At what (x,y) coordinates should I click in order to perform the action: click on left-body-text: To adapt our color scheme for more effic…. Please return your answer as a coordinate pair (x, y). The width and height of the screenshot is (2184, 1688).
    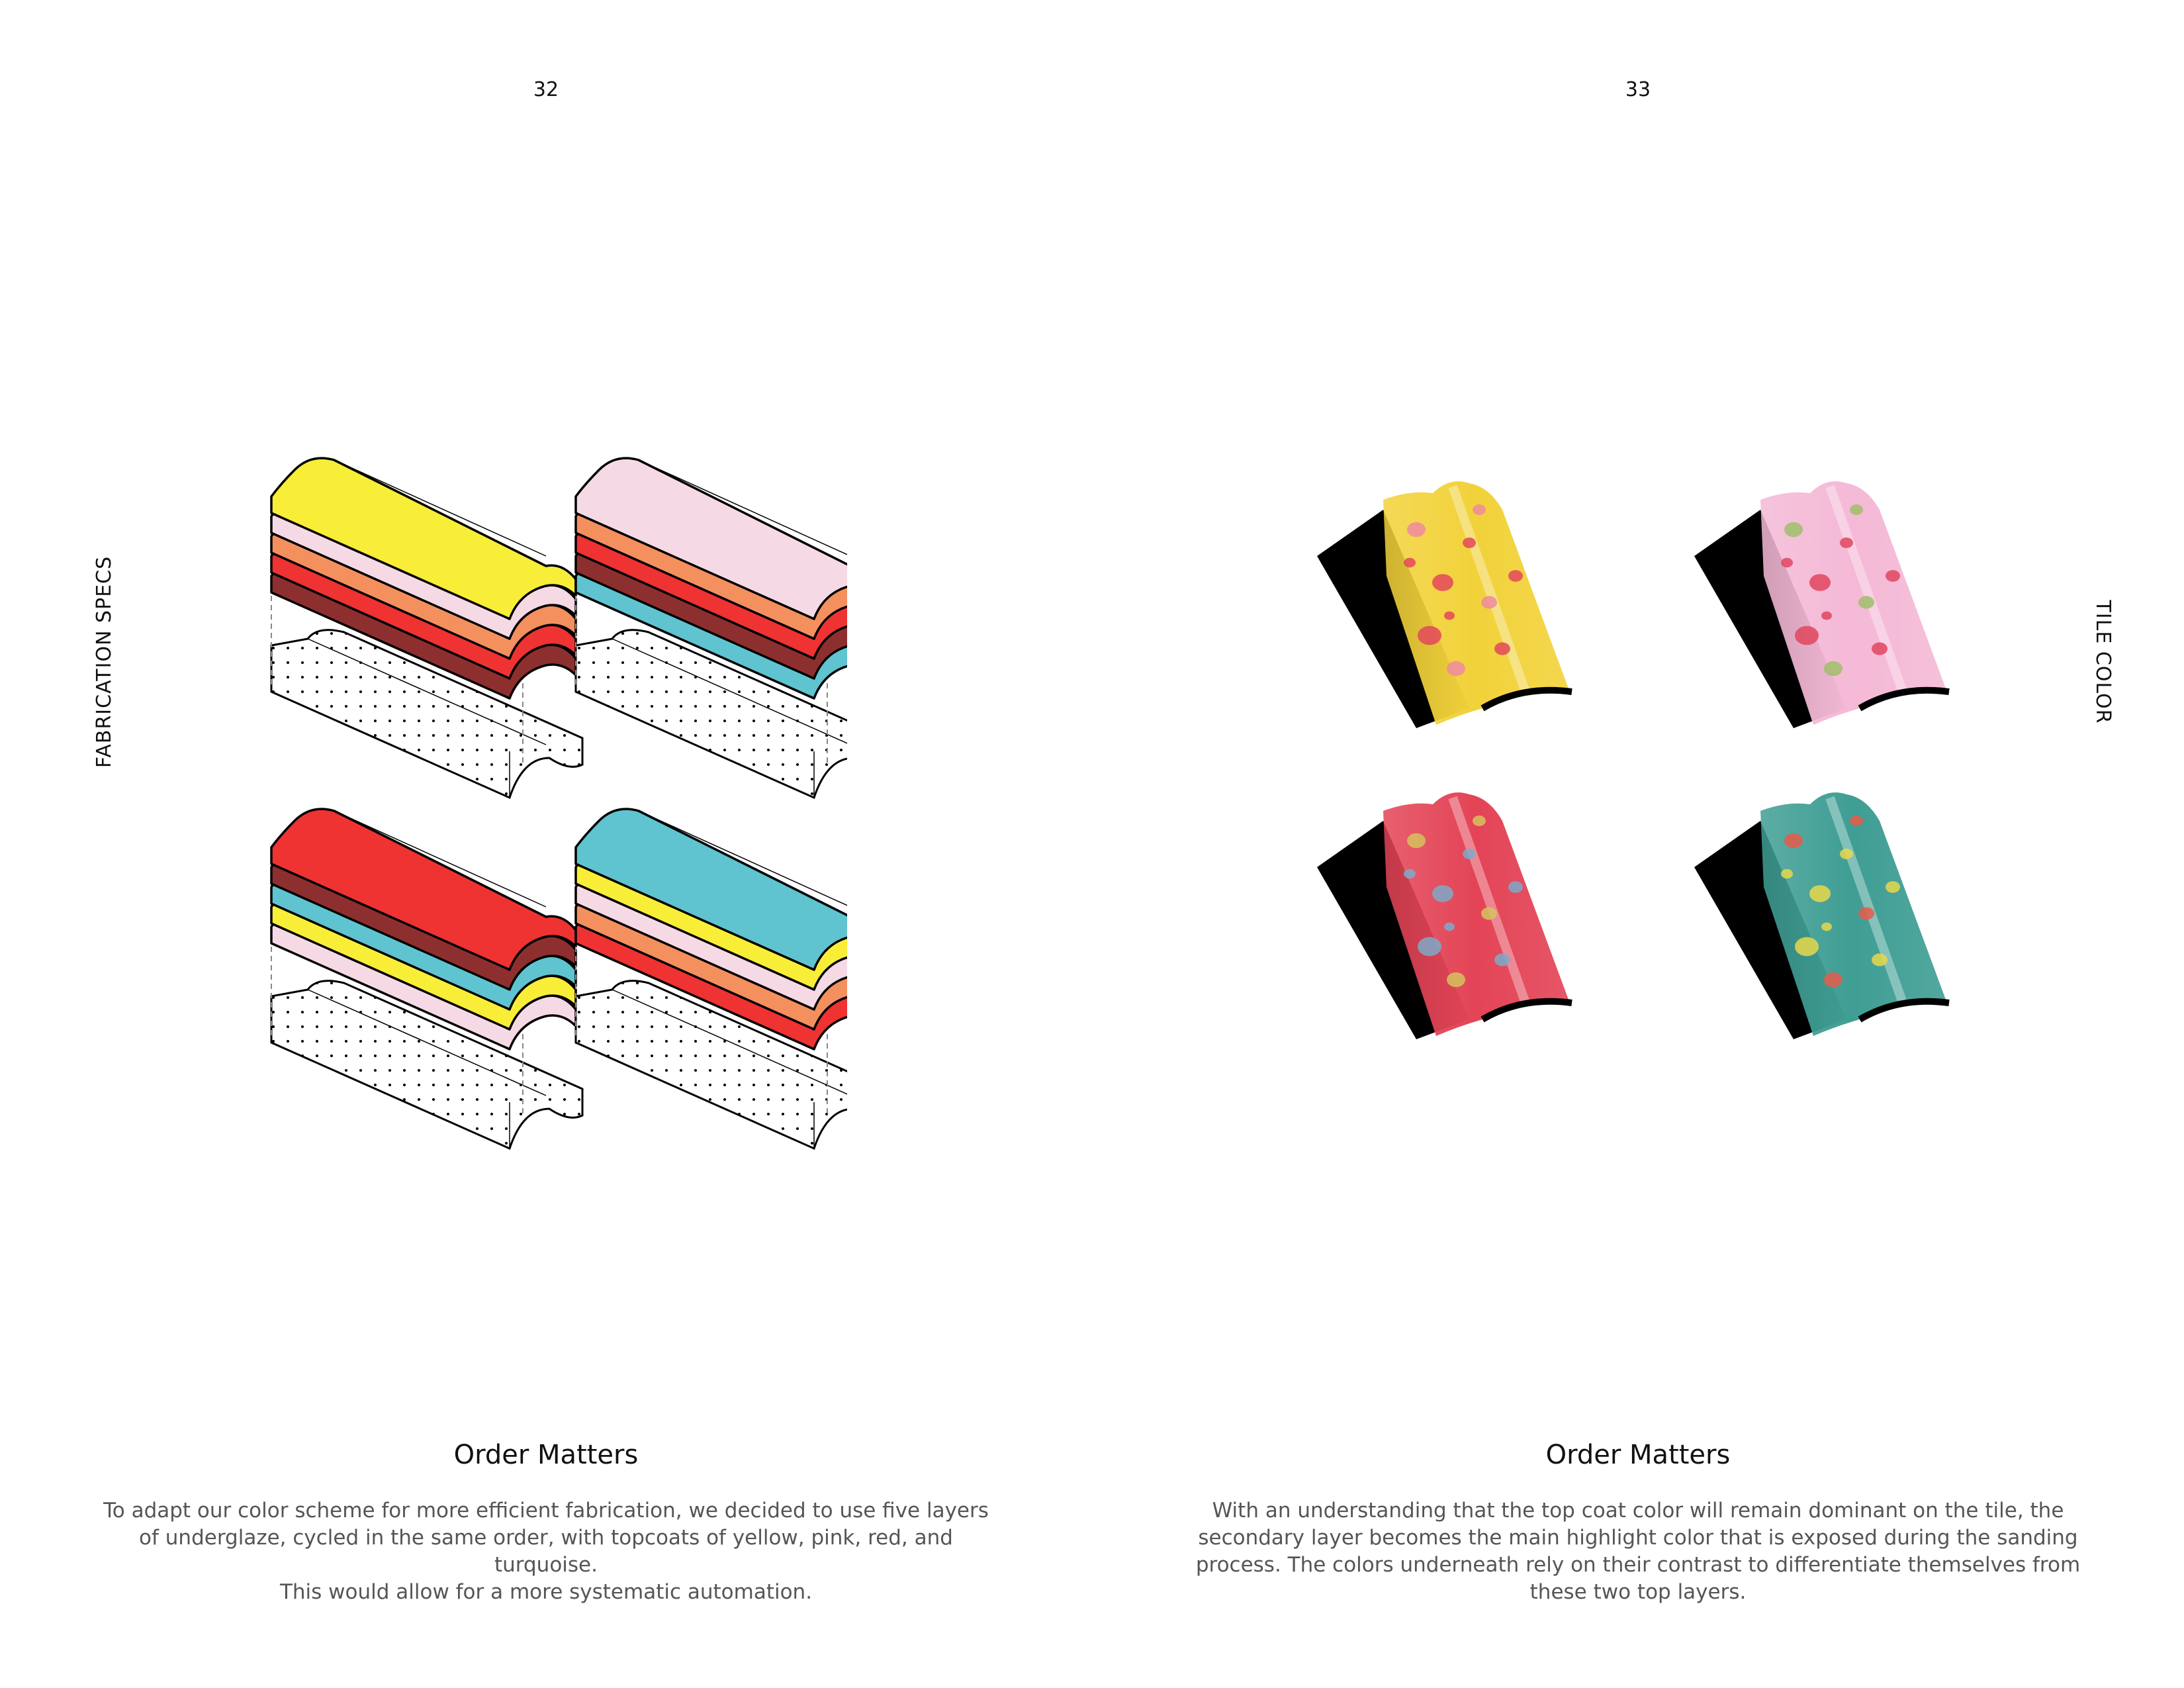
    Looking at the image, I should click on (546, 1551).